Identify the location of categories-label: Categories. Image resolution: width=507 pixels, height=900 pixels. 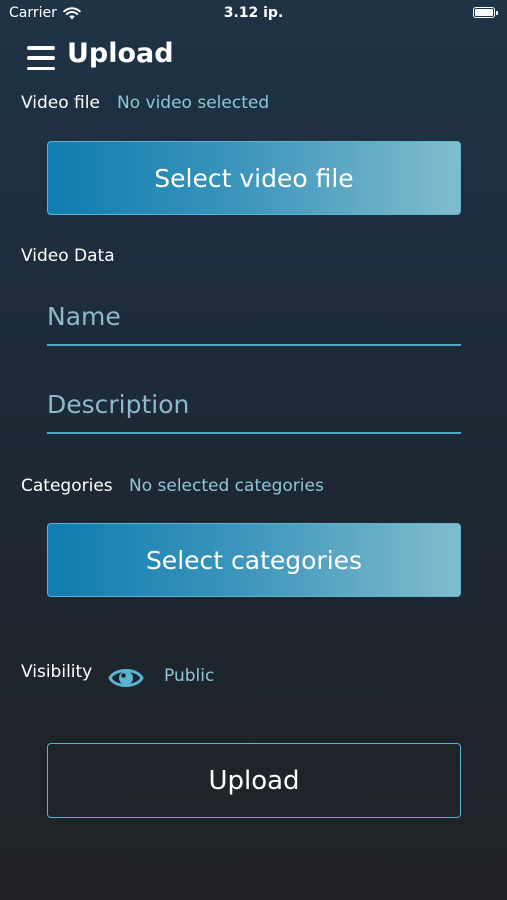
(67, 486).